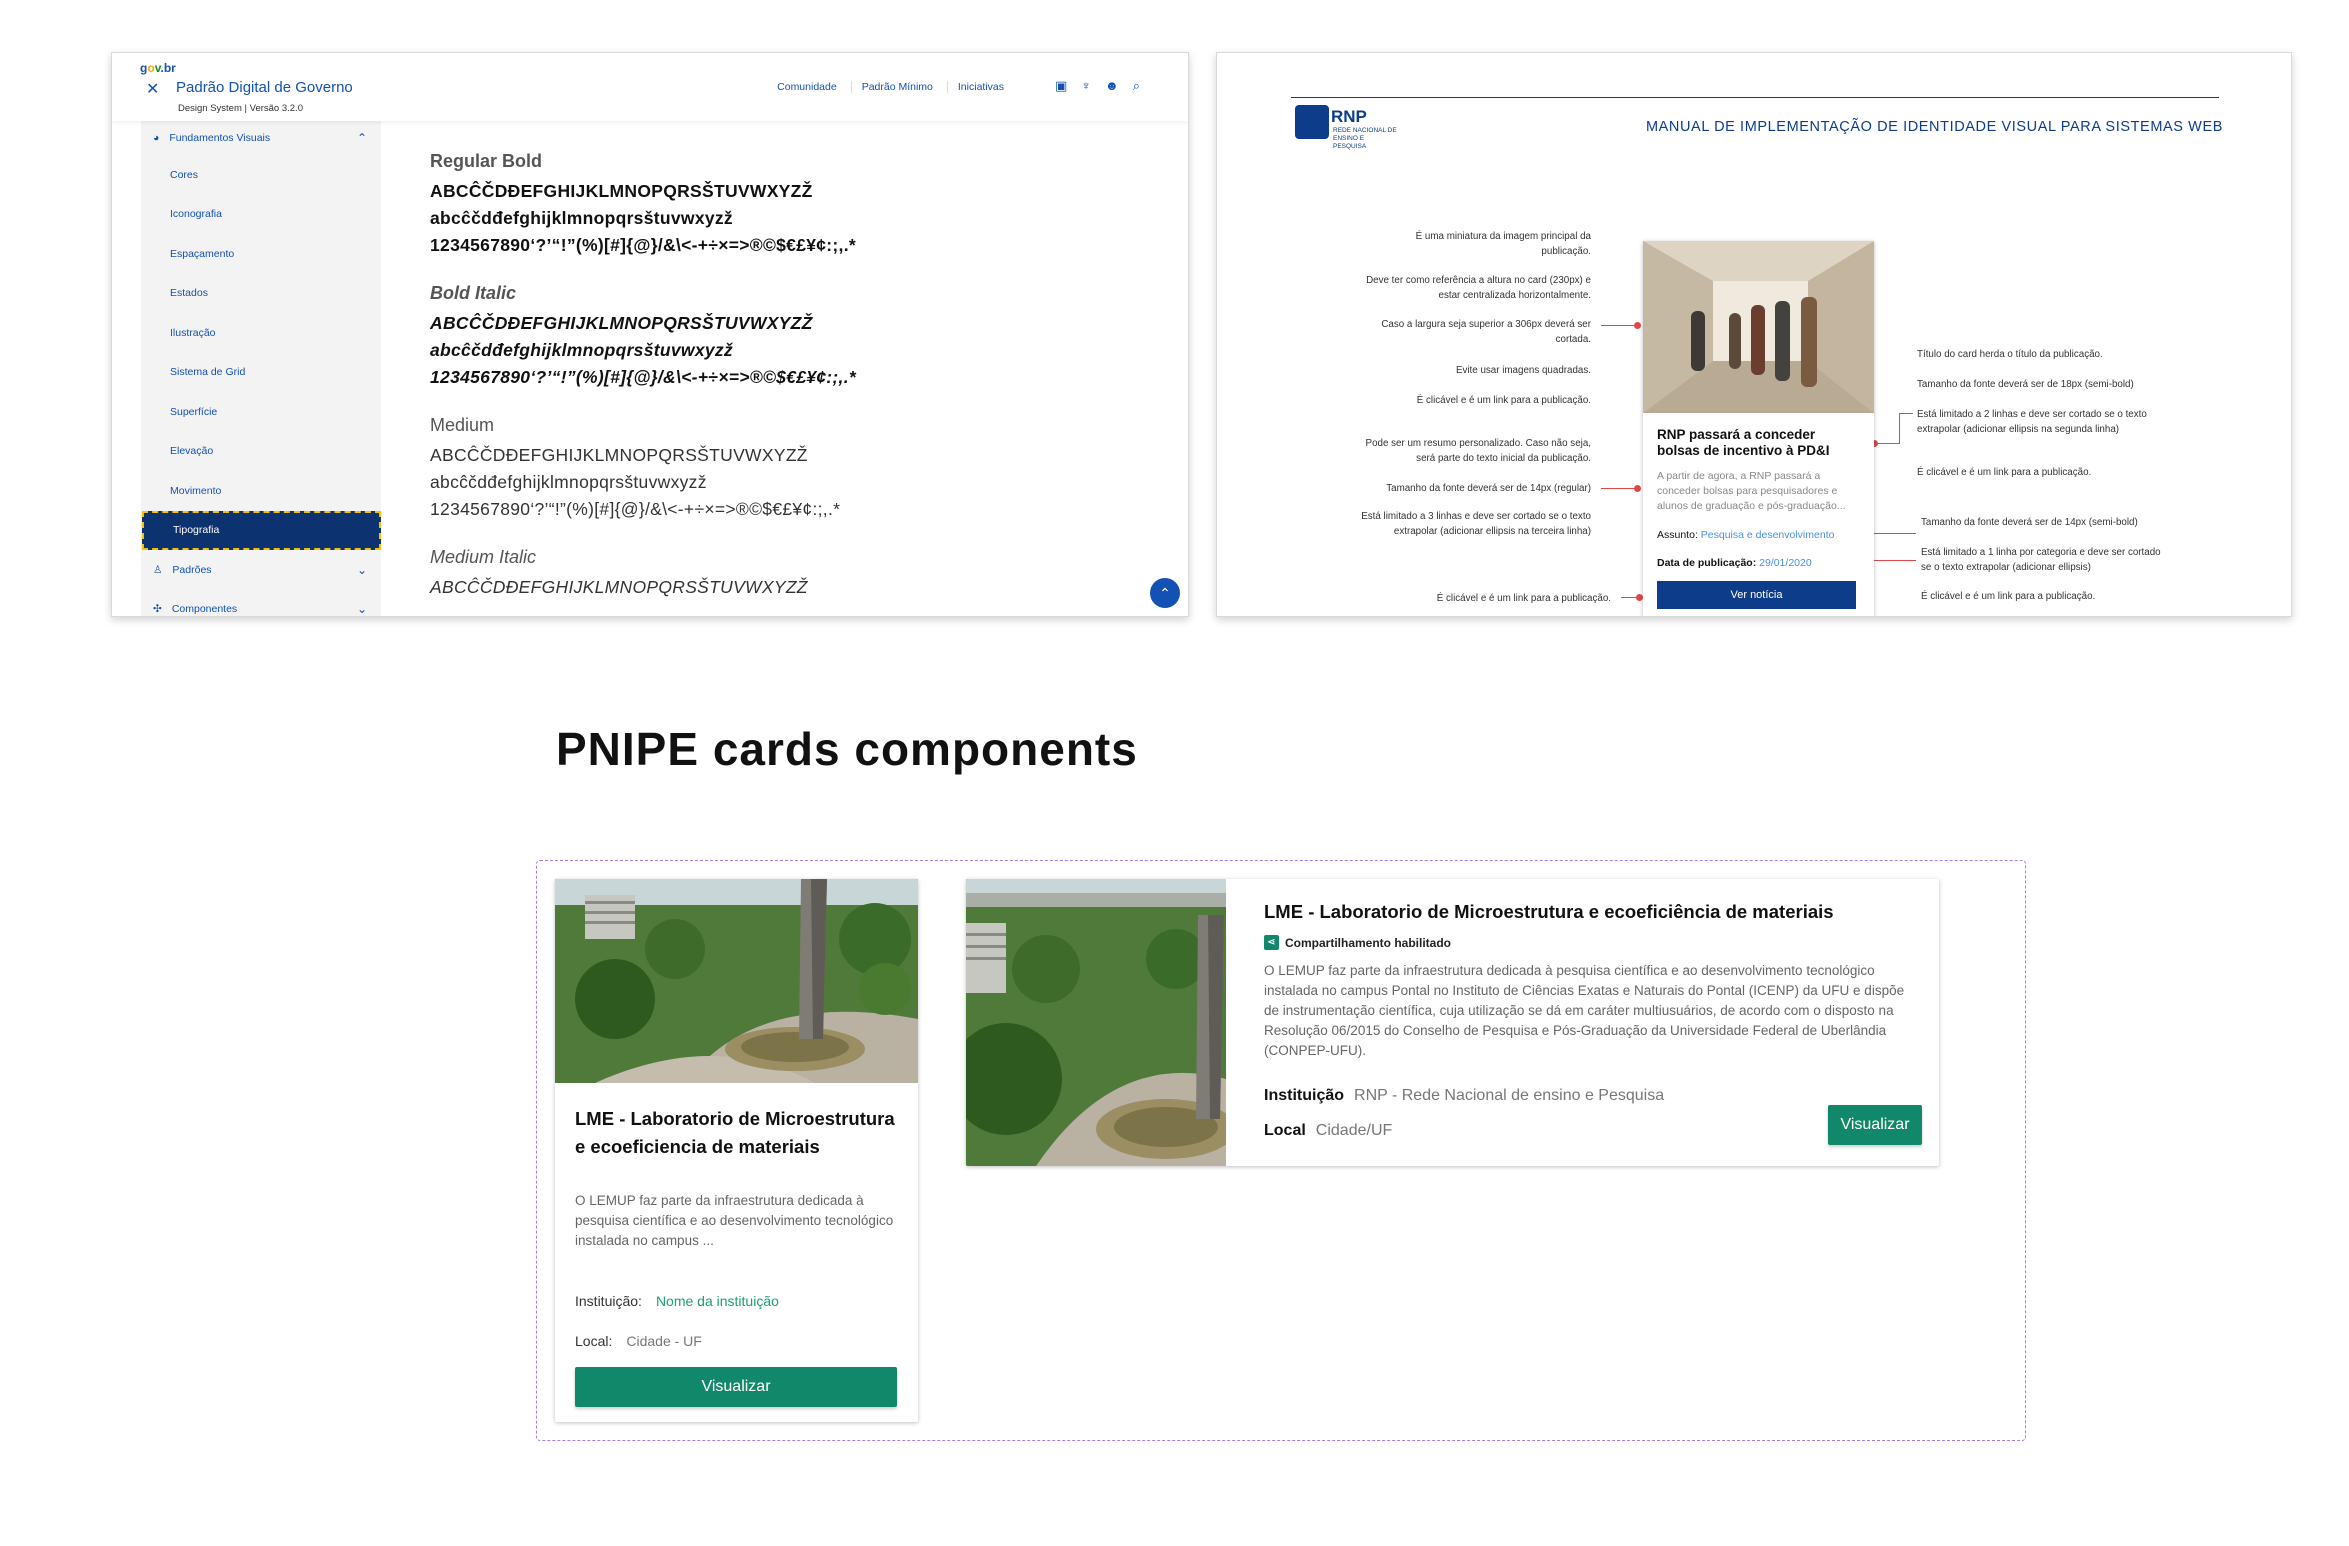 Image resolution: width=2349 pixels, height=1546 pixels. What do you see at coordinates (261, 175) in the screenshot?
I see `sidebar-item-cores: Cores` at bounding box center [261, 175].